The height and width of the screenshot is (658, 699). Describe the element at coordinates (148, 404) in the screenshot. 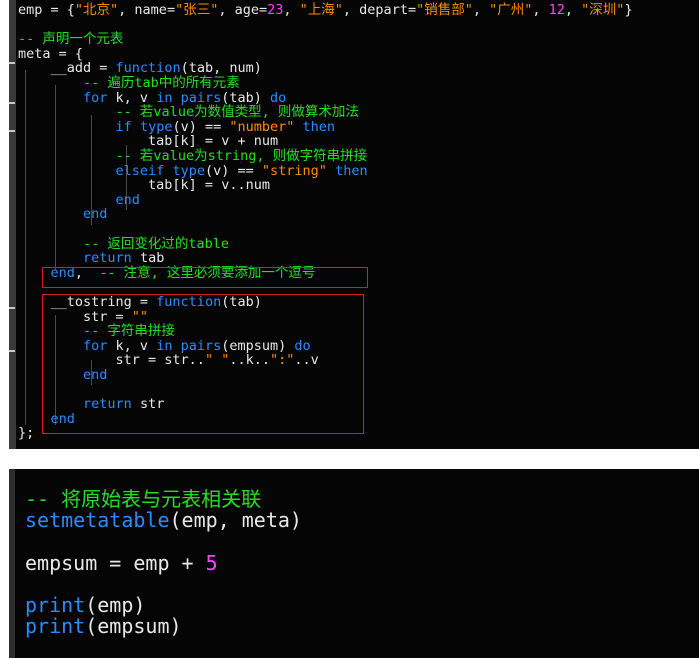

I see `code-token: str` at that location.